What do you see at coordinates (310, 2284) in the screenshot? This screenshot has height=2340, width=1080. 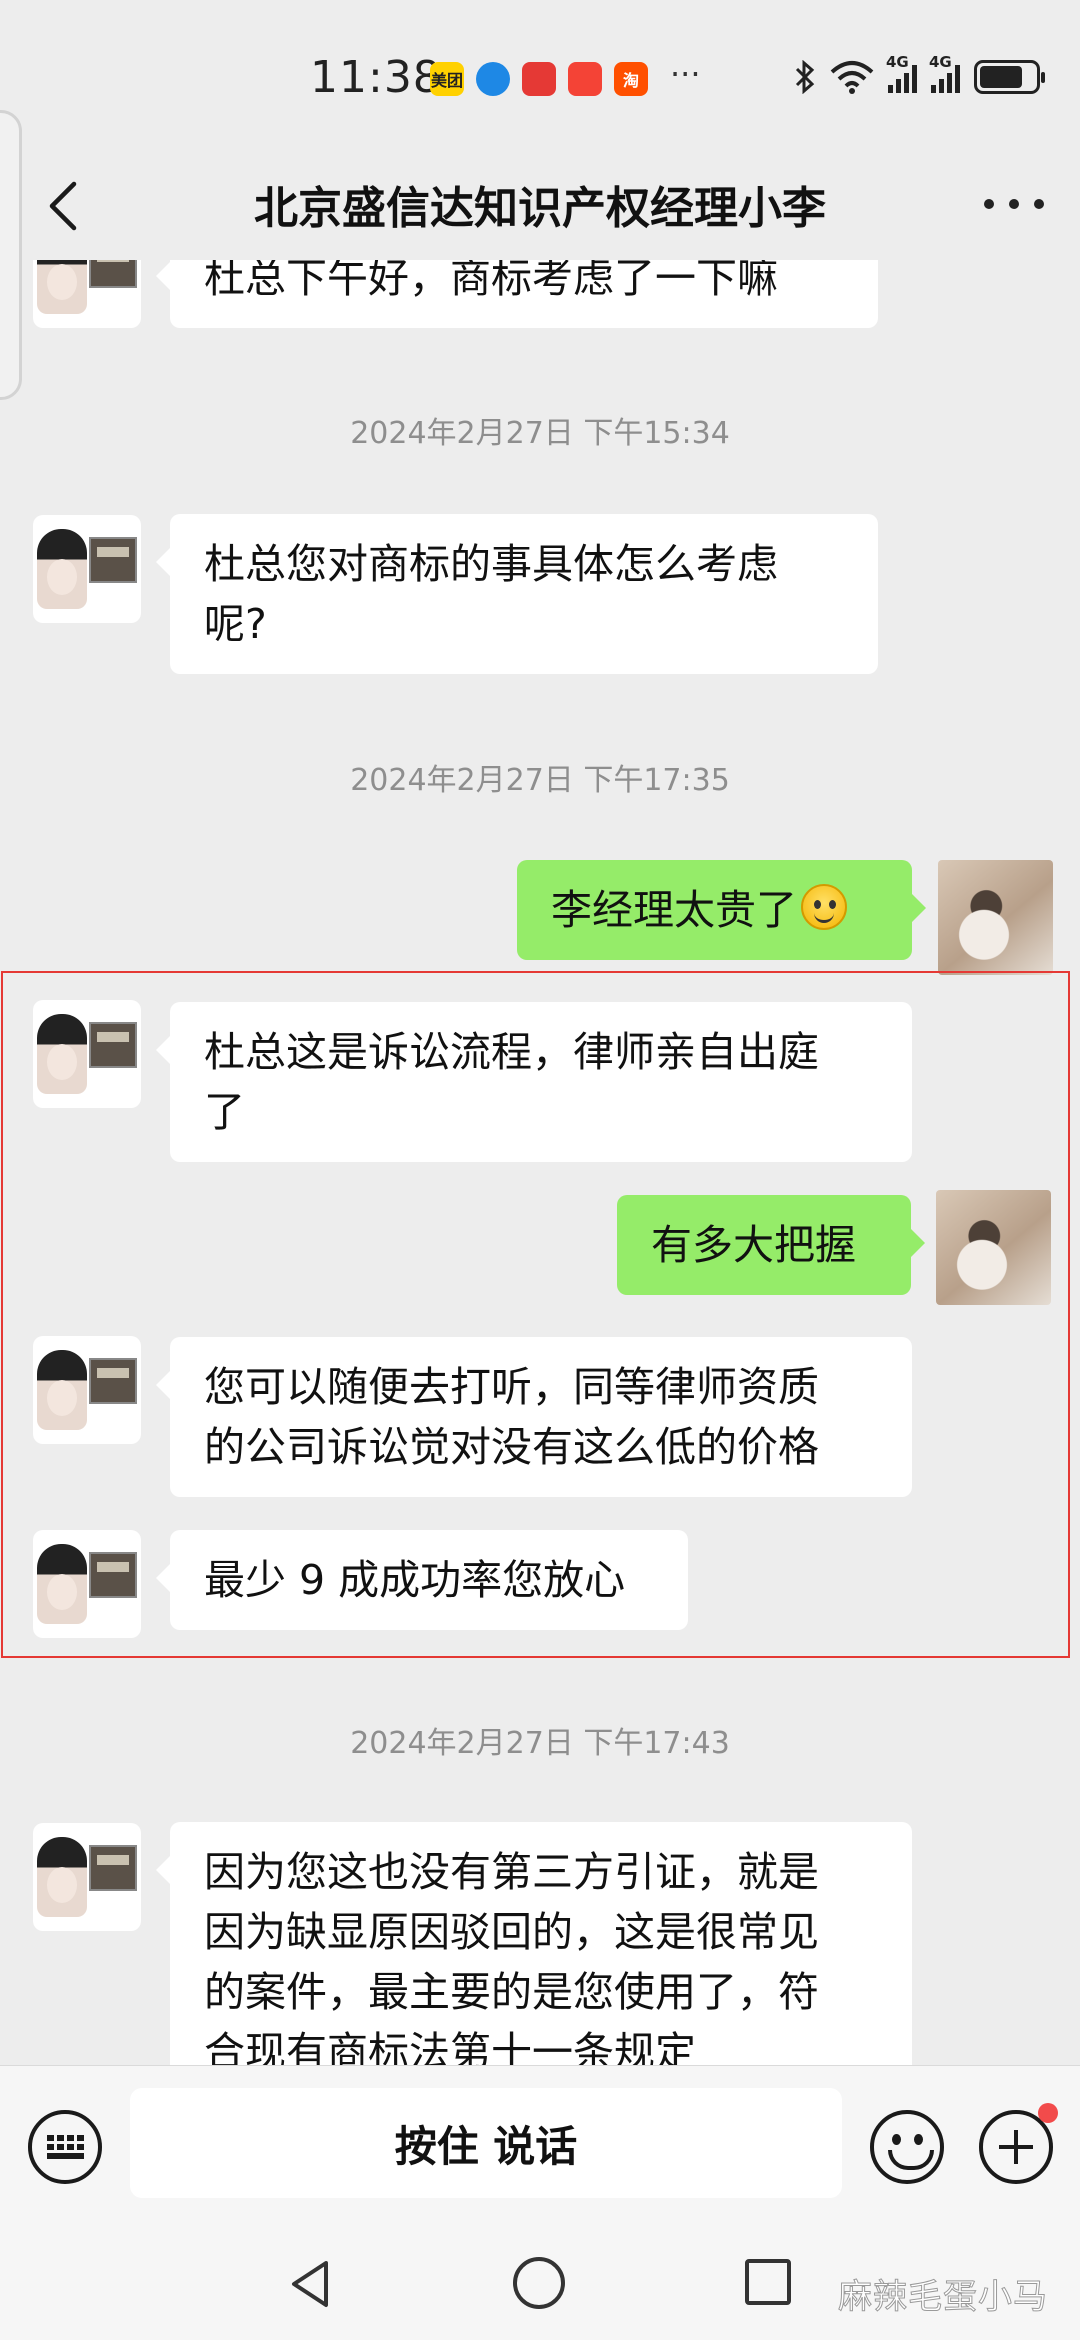 I see `nav-back-icon` at bounding box center [310, 2284].